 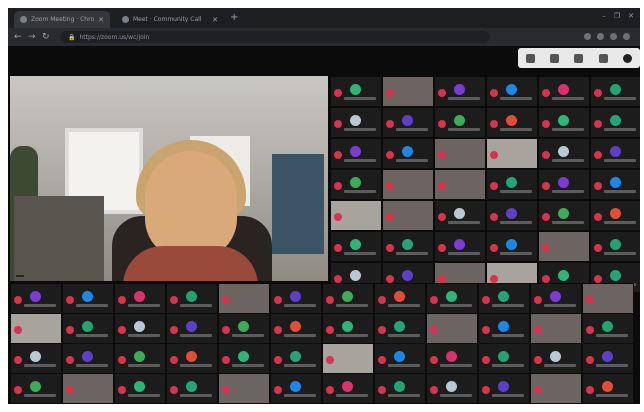 What do you see at coordinates (631, 16) in the screenshot?
I see `close-window-icon: ✕` at bounding box center [631, 16].